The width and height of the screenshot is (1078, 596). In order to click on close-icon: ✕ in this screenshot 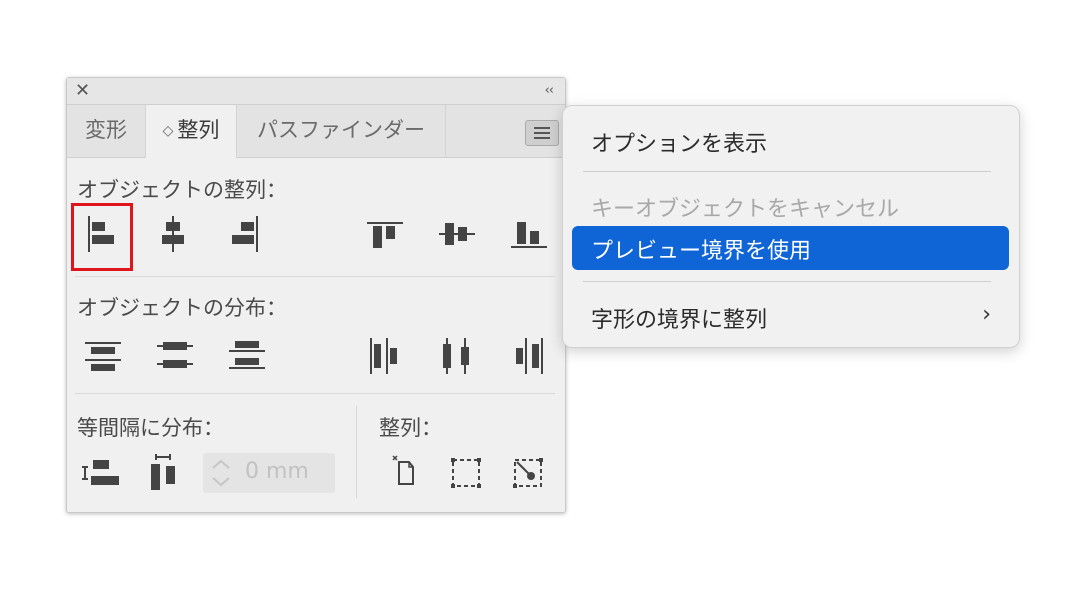, I will do `click(82, 91)`.